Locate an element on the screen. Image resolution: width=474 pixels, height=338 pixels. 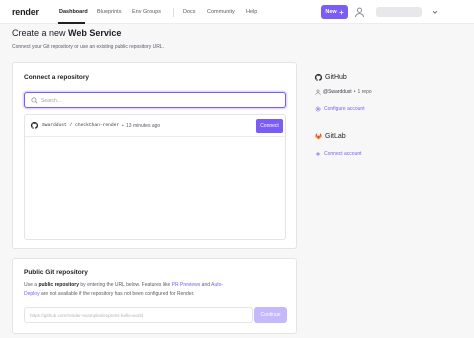
nav-env-groups: Env Groups is located at coordinates (146, 12).